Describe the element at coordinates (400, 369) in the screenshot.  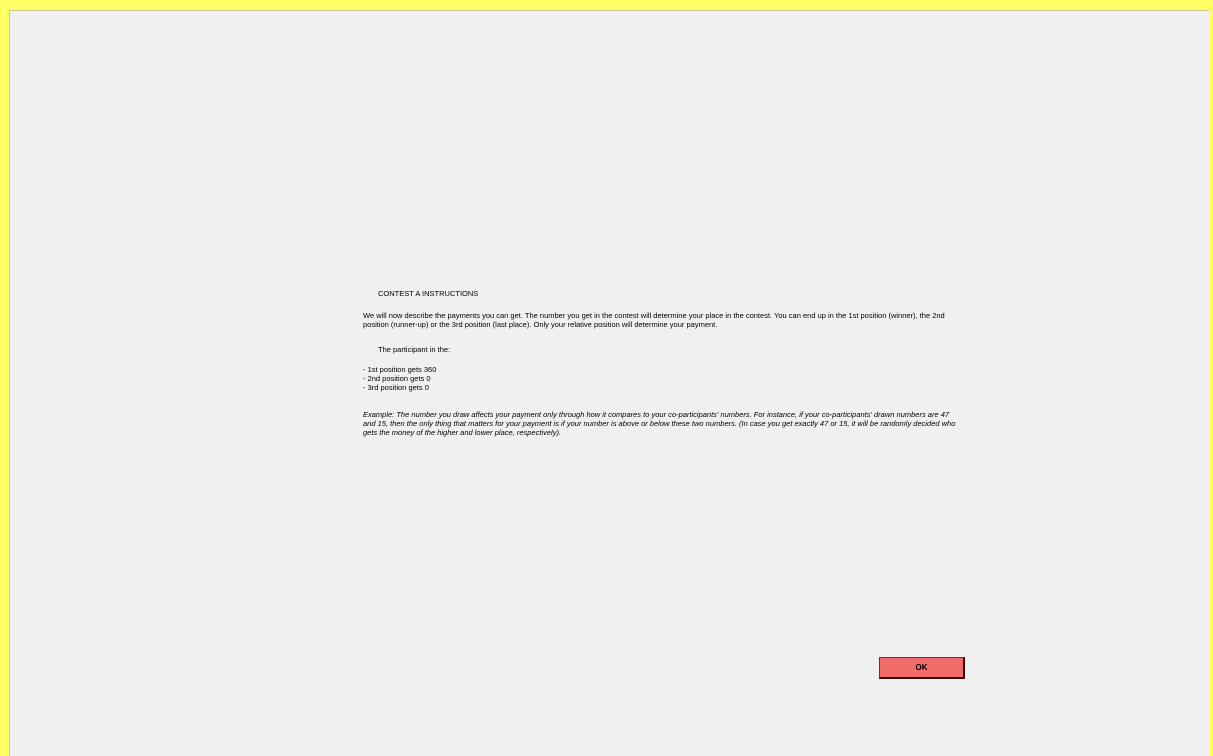
I see `payment-item-1st: - 1st position gets 360` at that location.